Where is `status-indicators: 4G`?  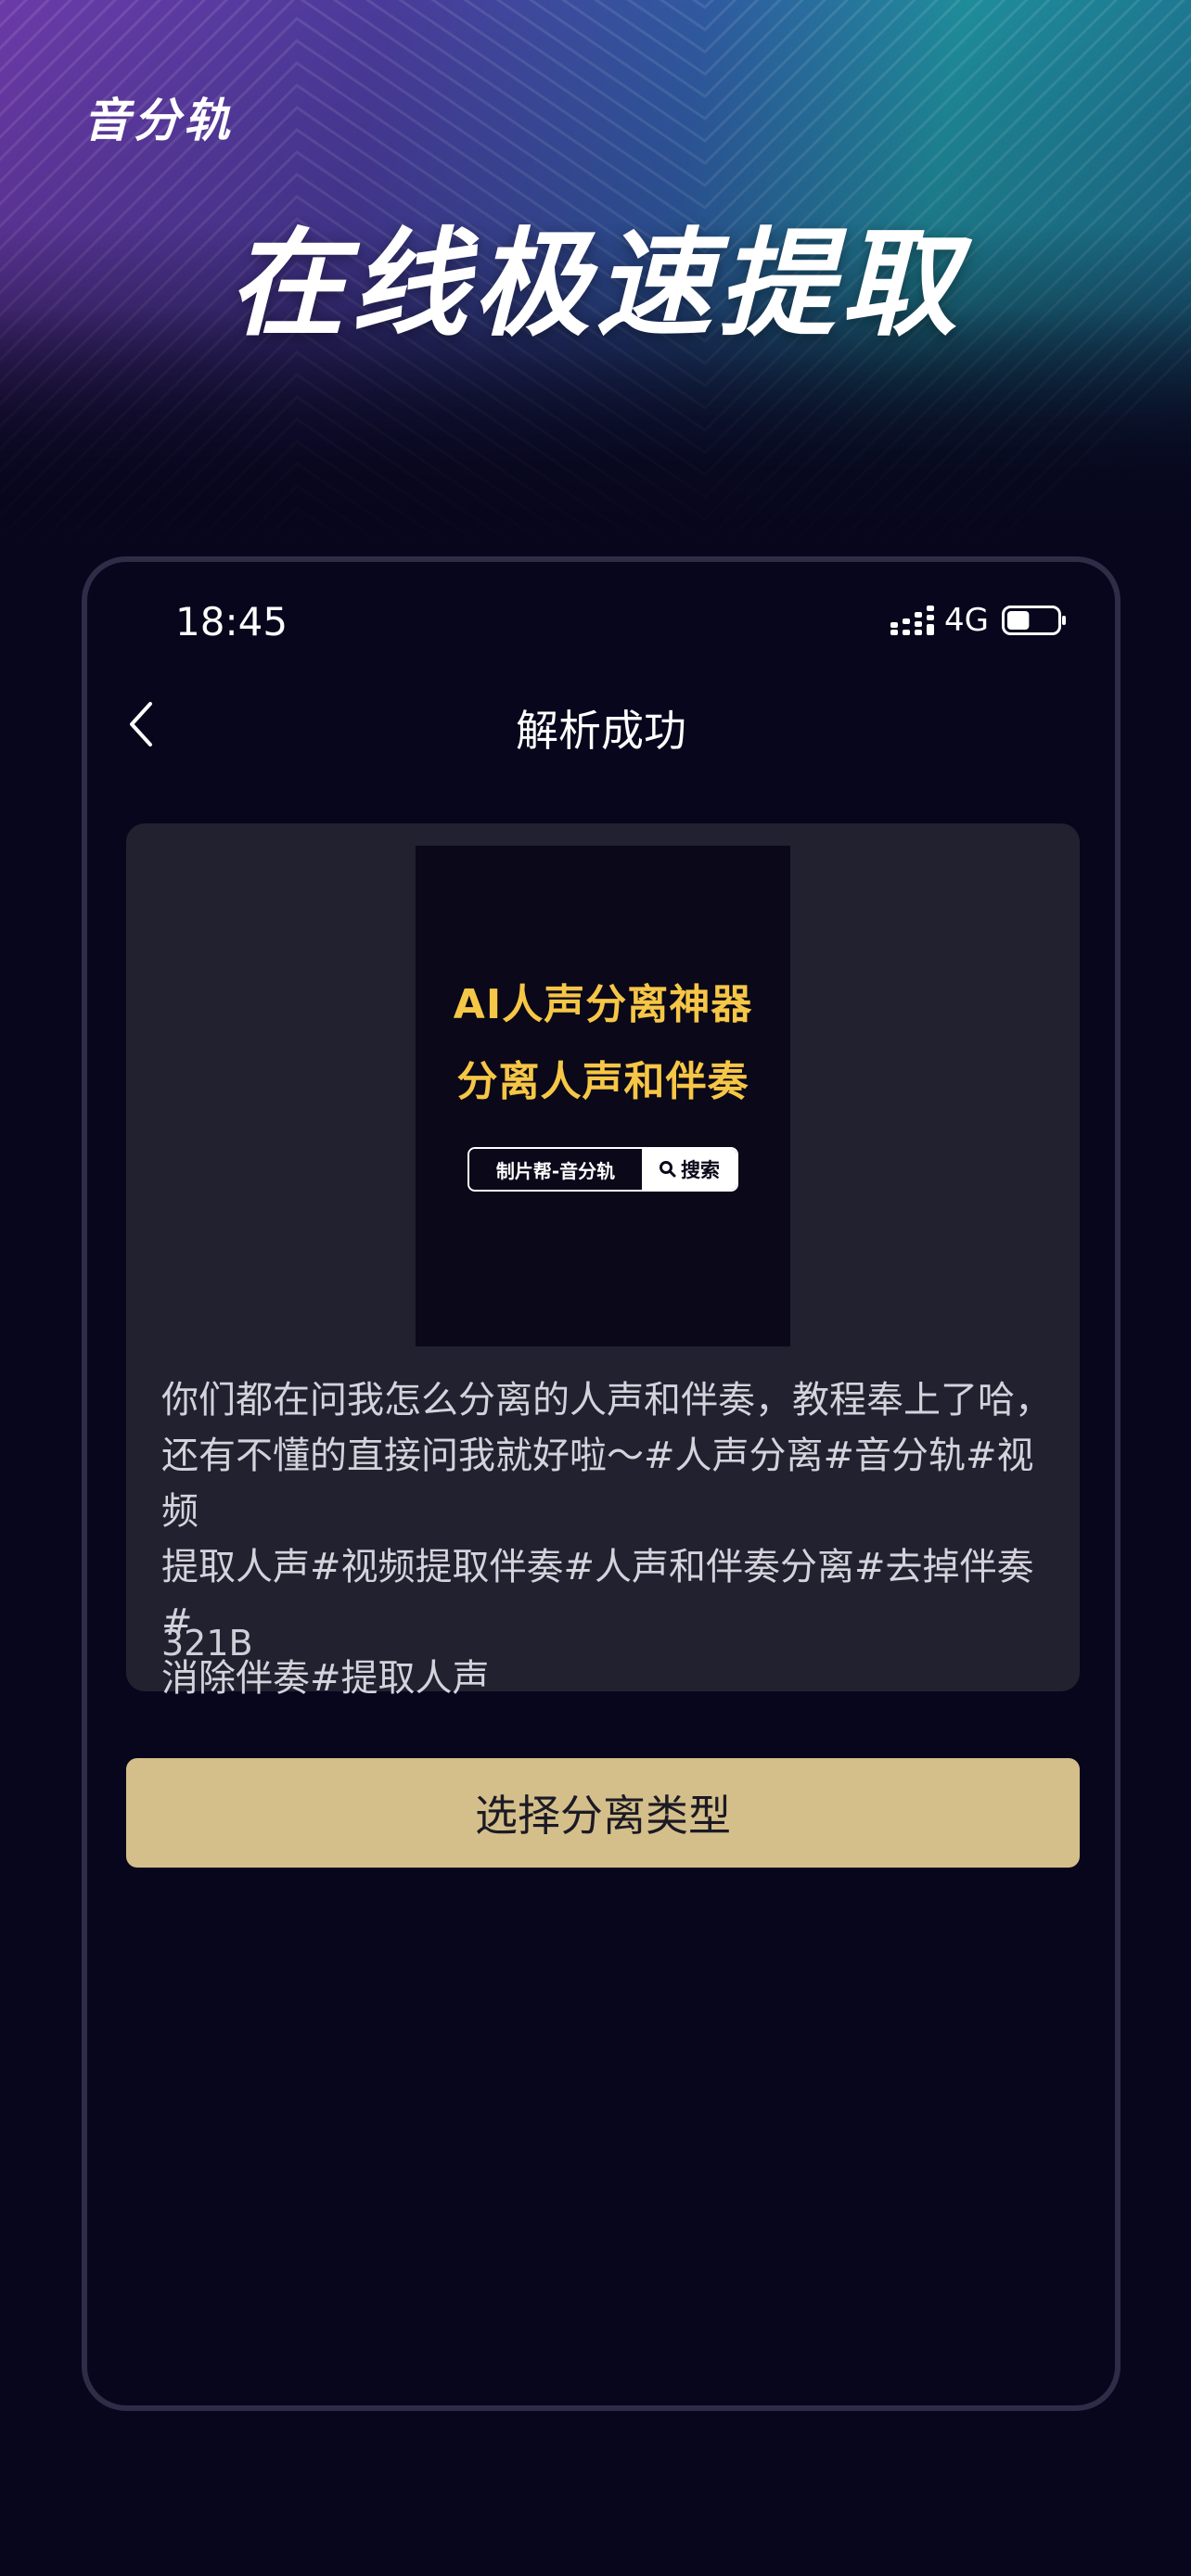 status-indicators: 4G is located at coordinates (978, 620).